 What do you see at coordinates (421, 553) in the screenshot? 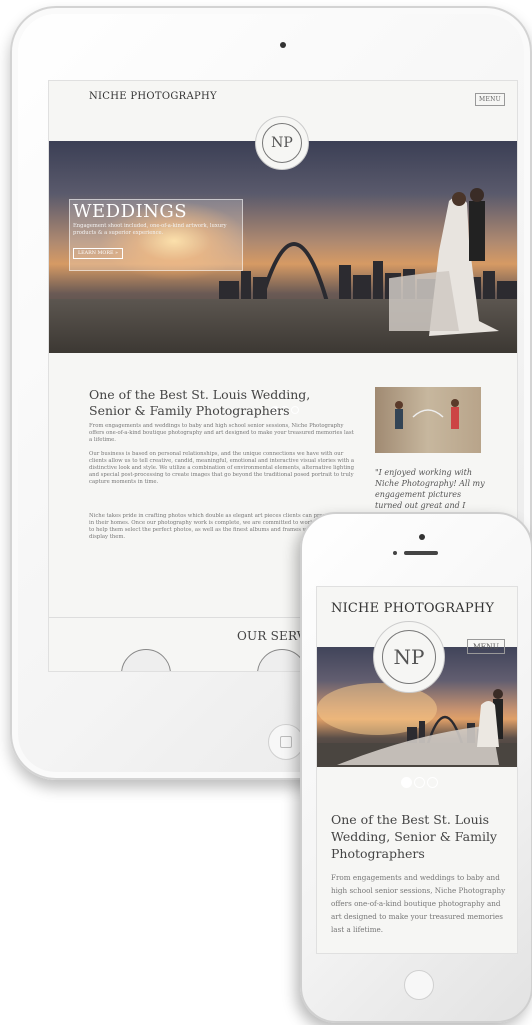
I see `phone-speaker` at bounding box center [421, 553].